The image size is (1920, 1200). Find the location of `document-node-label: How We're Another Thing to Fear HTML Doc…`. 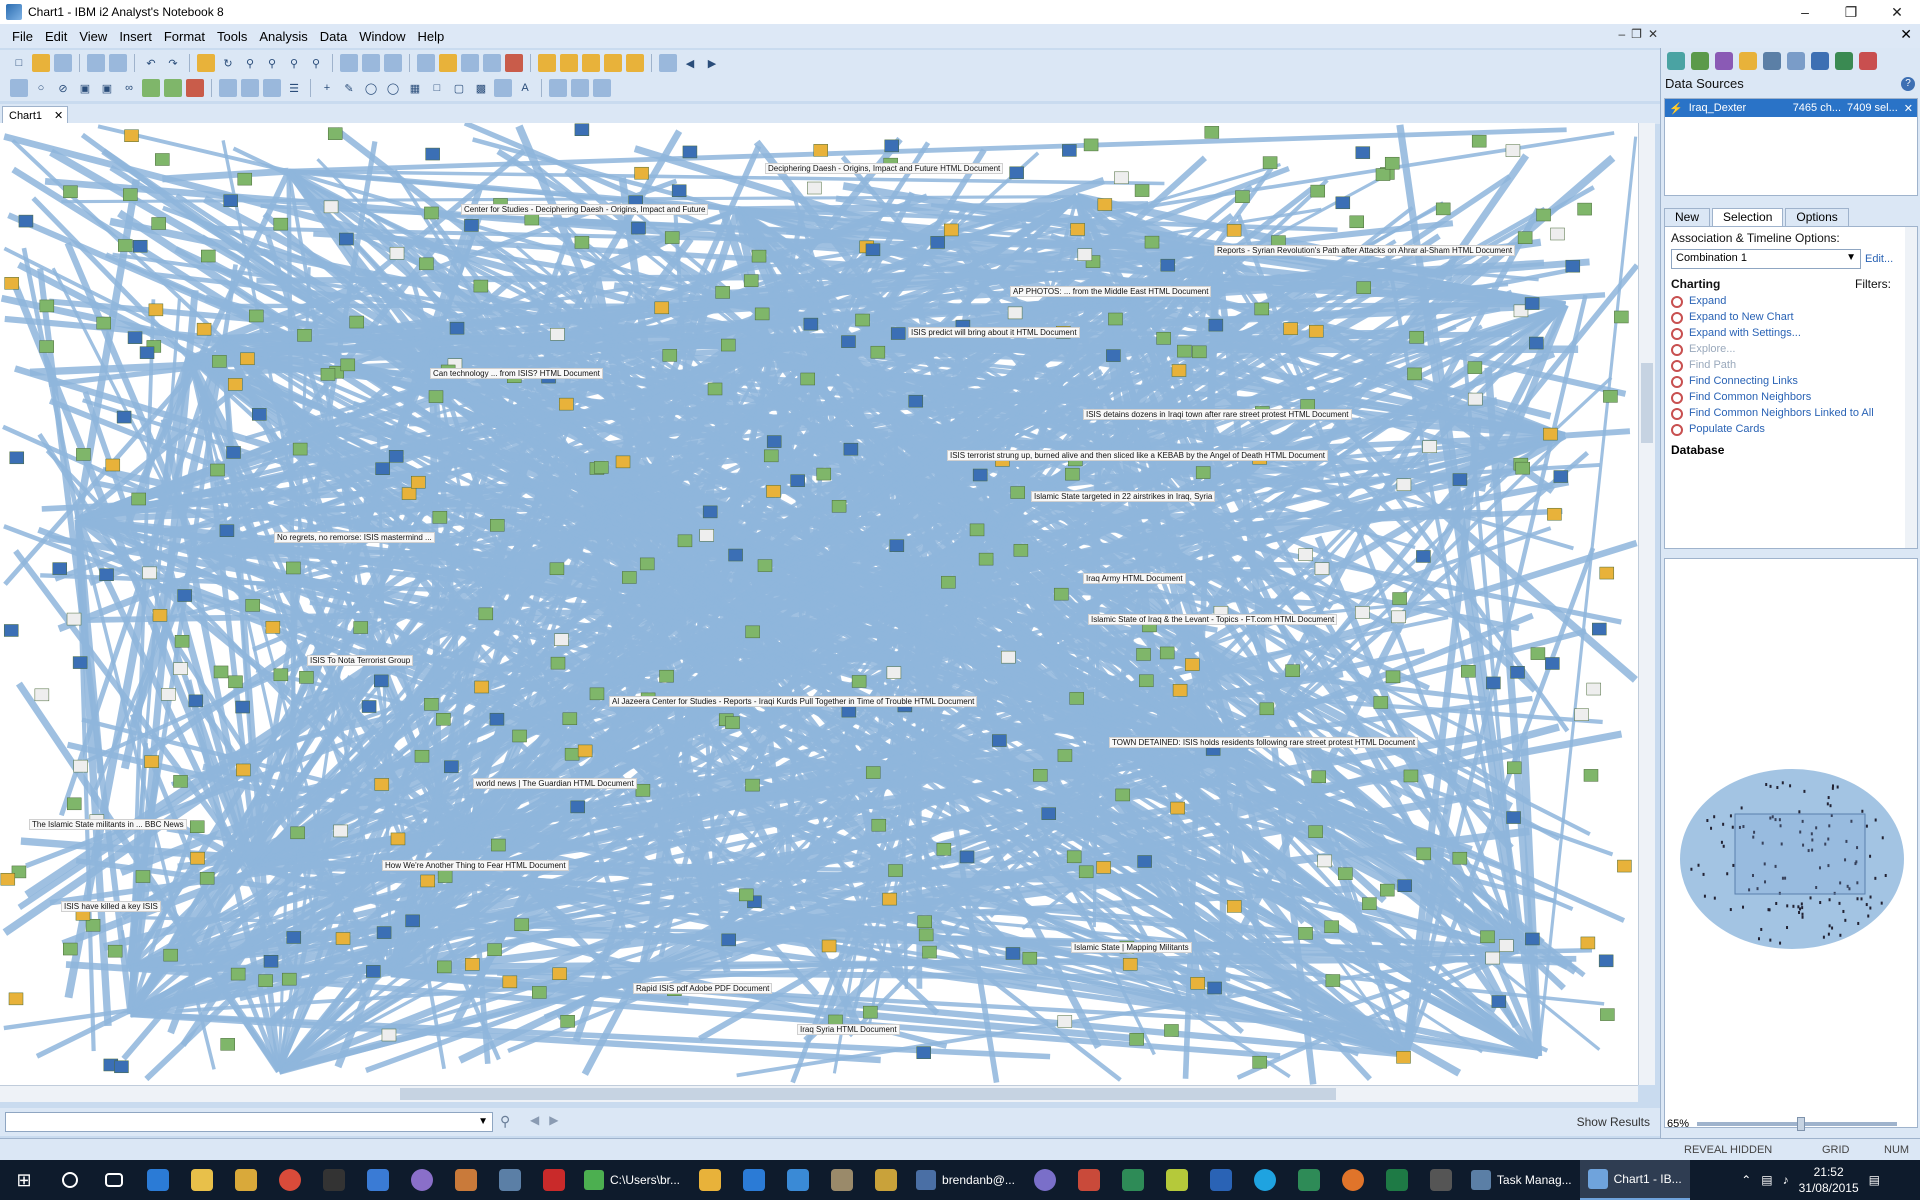

document-node-label: How We're Another Thing to Fear HTML Doc… is located at coordinates (475, 865).